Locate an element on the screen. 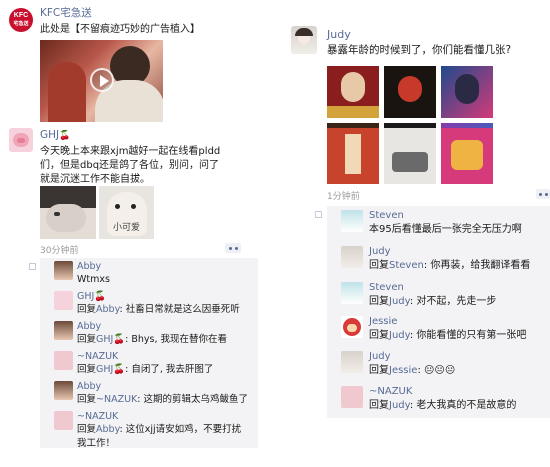 The height and width of the screenshot is (467, 550). comment-text: 回复Abby: 社畜日常就是这么因垂死听 is located at coordinates (158, 309).